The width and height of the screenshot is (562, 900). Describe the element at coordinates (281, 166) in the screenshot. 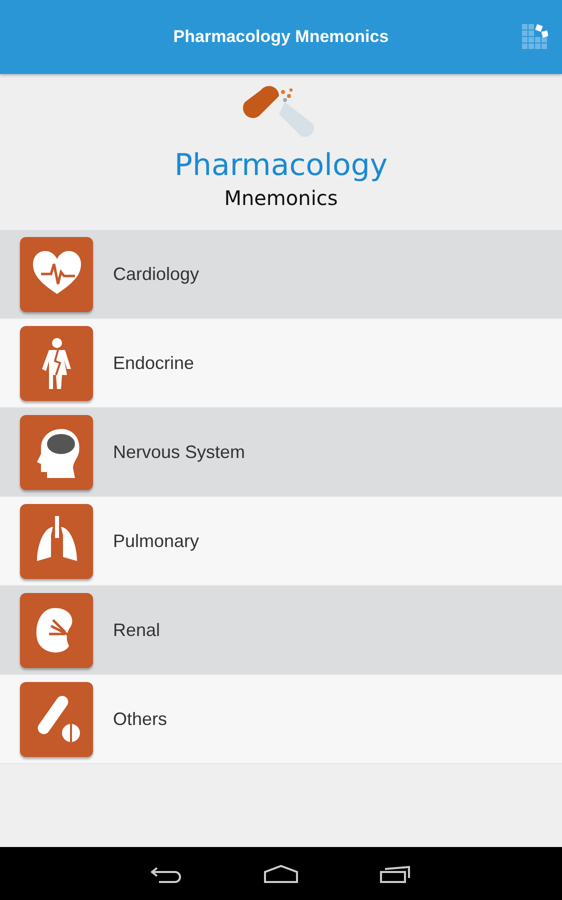

I see `logo-title: Pharmacology` at that location.